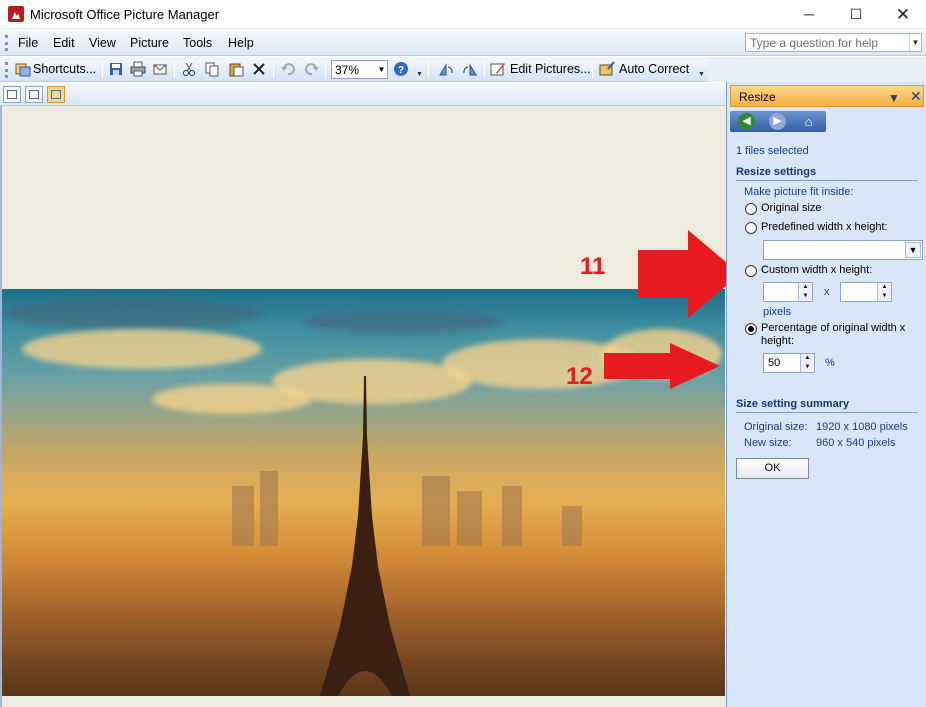 The image size is (926, 707). What do you see at coordinates (824, 227) in the screenshot?
I see `predefined-size-label: Predefined width x height:` at bounding box center [824, 227].